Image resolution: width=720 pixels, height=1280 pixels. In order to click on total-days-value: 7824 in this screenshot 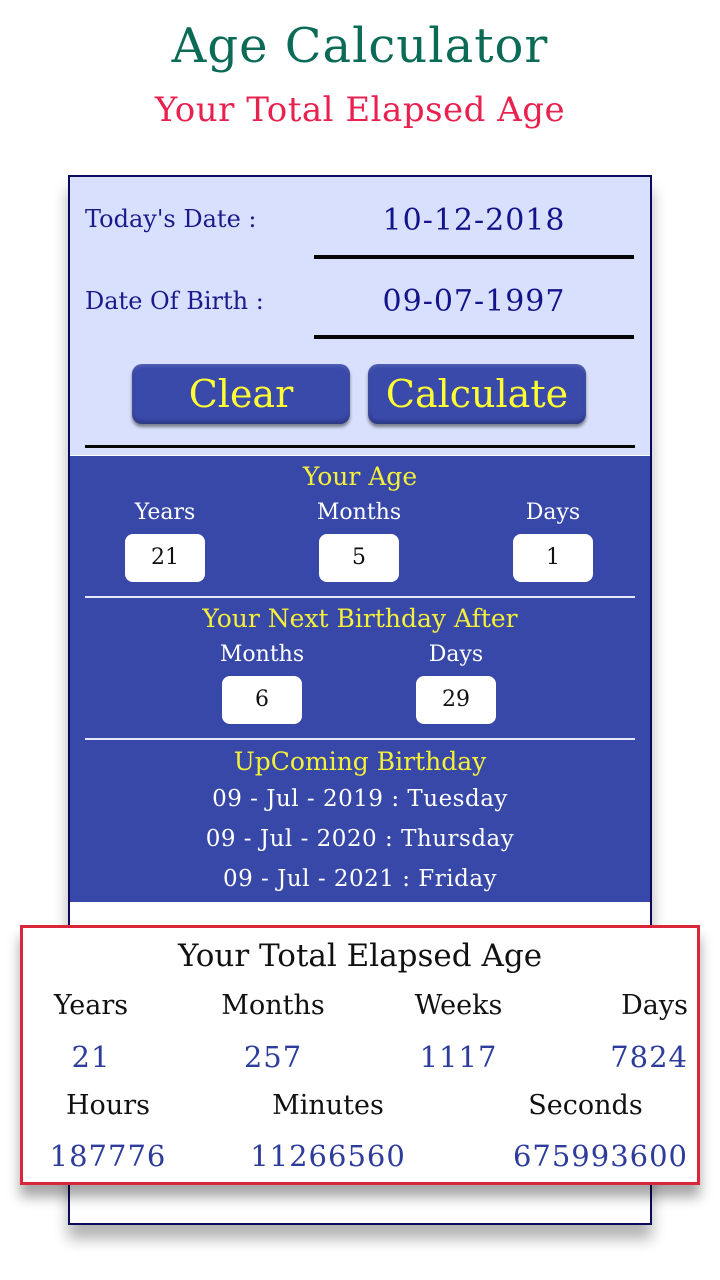, I will do `click(649, 1057)`.